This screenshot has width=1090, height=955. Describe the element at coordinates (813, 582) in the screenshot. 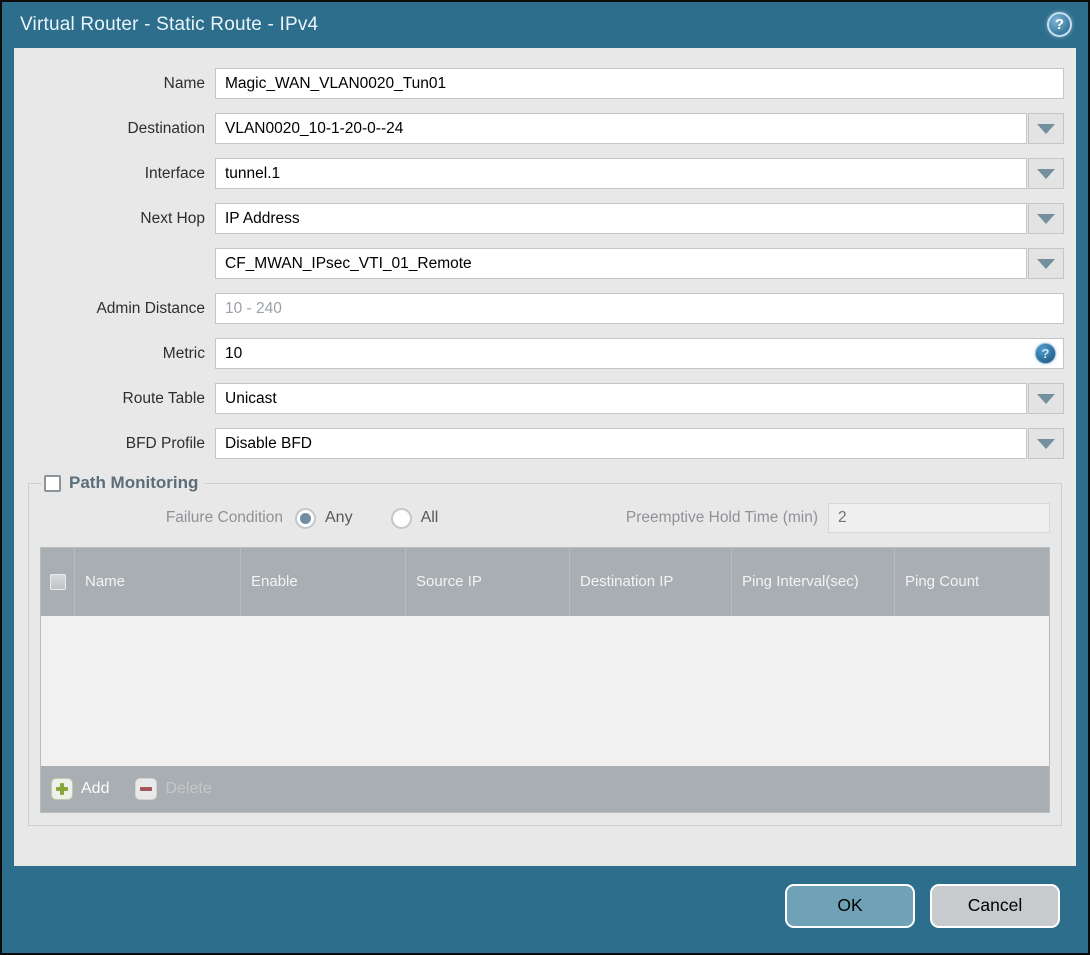

I see `column-header-ping-interval: Ping Interval(sec)` at that location.